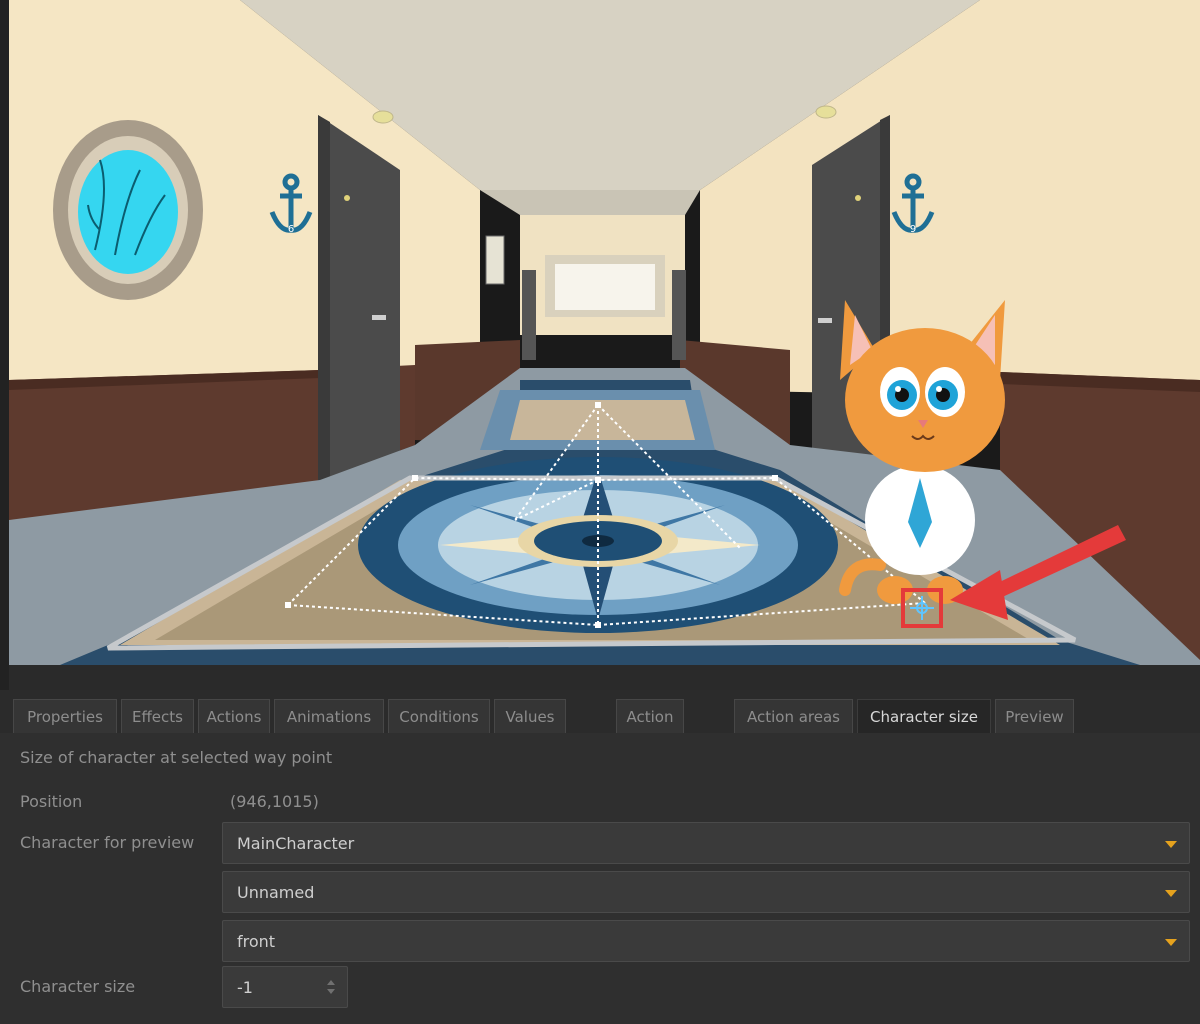 Image resolution: width=1200 pixels, height=1024 pixels. I want to click on tab-action: Action, so click(650, 716).